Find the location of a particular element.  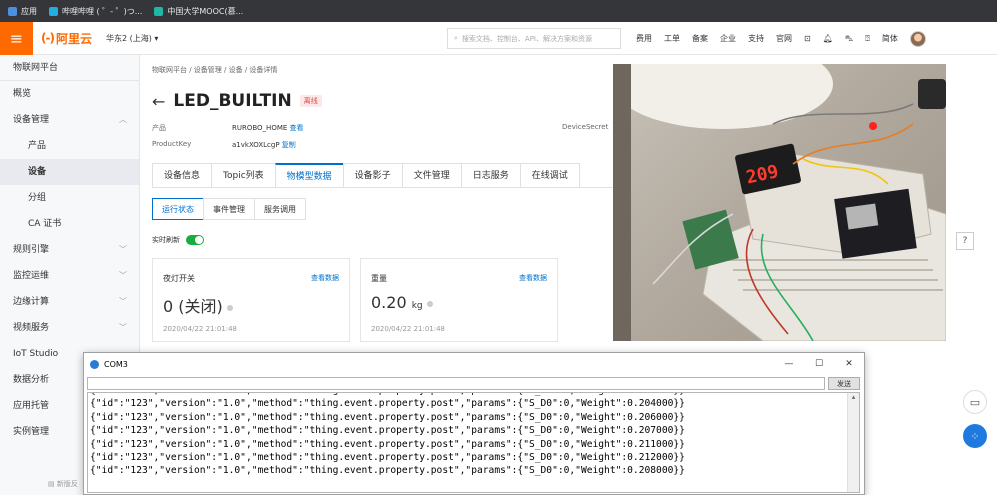

productkey-label: ProductKey is located at coordinates (172, 144).